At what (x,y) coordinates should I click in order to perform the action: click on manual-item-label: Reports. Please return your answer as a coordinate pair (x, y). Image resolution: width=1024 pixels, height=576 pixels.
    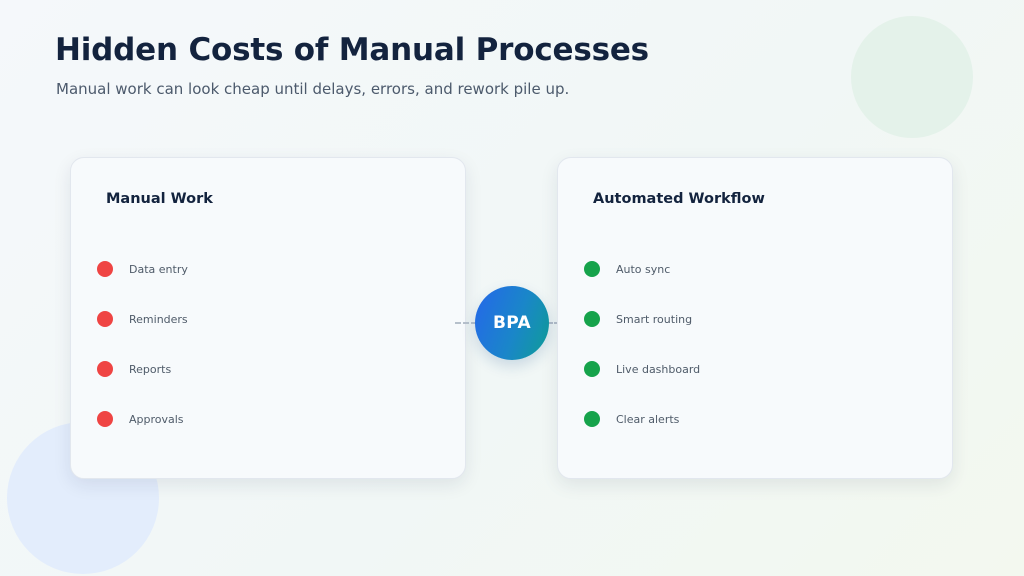
    Looking at the image, I should click on (150, 369).